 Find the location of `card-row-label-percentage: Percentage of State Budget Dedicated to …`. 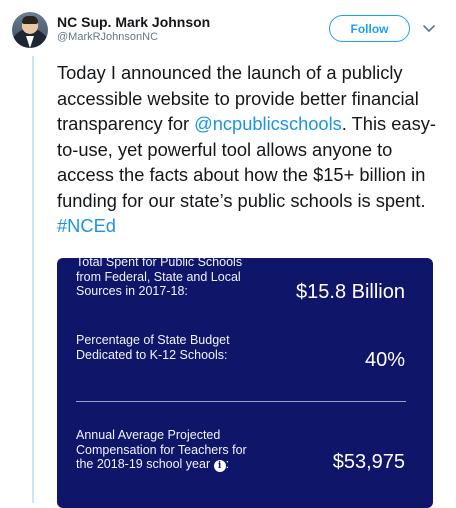

card-row-label-percentage: Percentage of State Budget Dedicated to … is located at coordinates (153, 347).